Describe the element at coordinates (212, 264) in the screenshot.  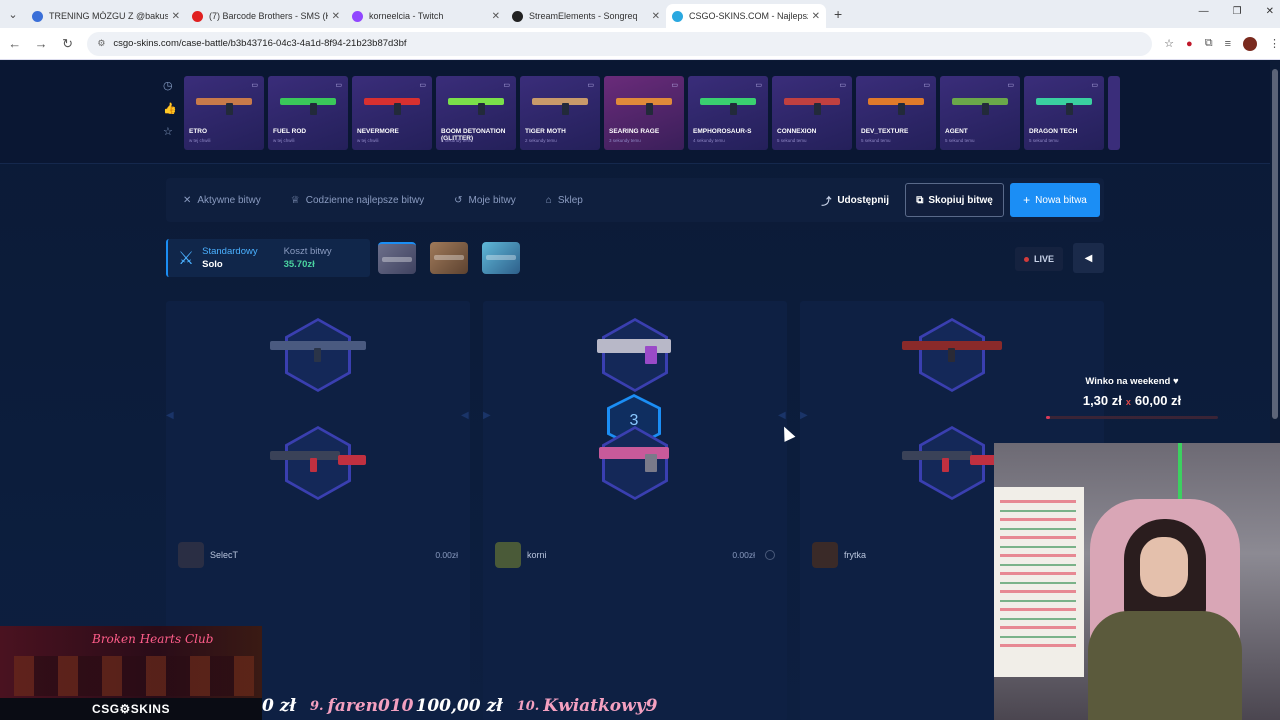
I see `mode-players: Solo` at that location.